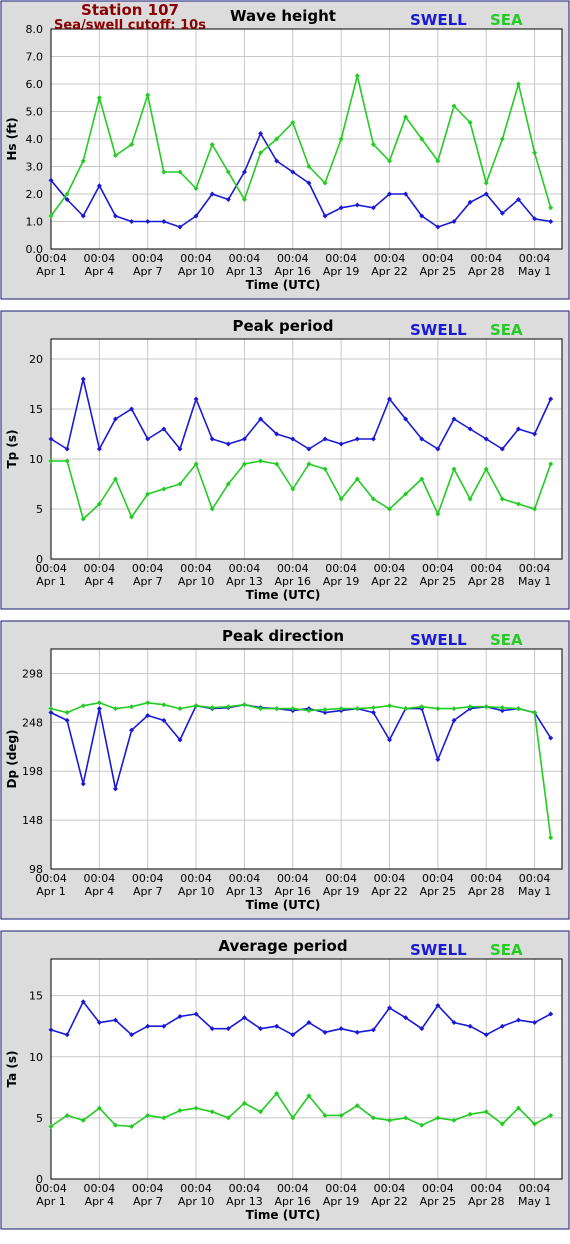 The height and width of the screenshot is (1244, 570). What do you see at coordinates (35, 167) in the screenshot?
I see `y-tick-label: 3.0` at bounding box center [35, 167].